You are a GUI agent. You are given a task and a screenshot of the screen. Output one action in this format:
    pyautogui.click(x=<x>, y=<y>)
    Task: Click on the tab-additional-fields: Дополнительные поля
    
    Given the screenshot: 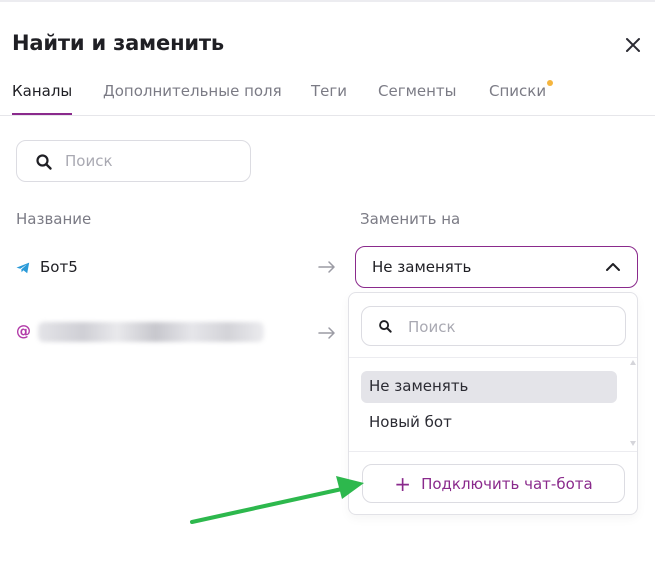 What is the action you would take?
    pyautogui.click(x=192, y=91)
    